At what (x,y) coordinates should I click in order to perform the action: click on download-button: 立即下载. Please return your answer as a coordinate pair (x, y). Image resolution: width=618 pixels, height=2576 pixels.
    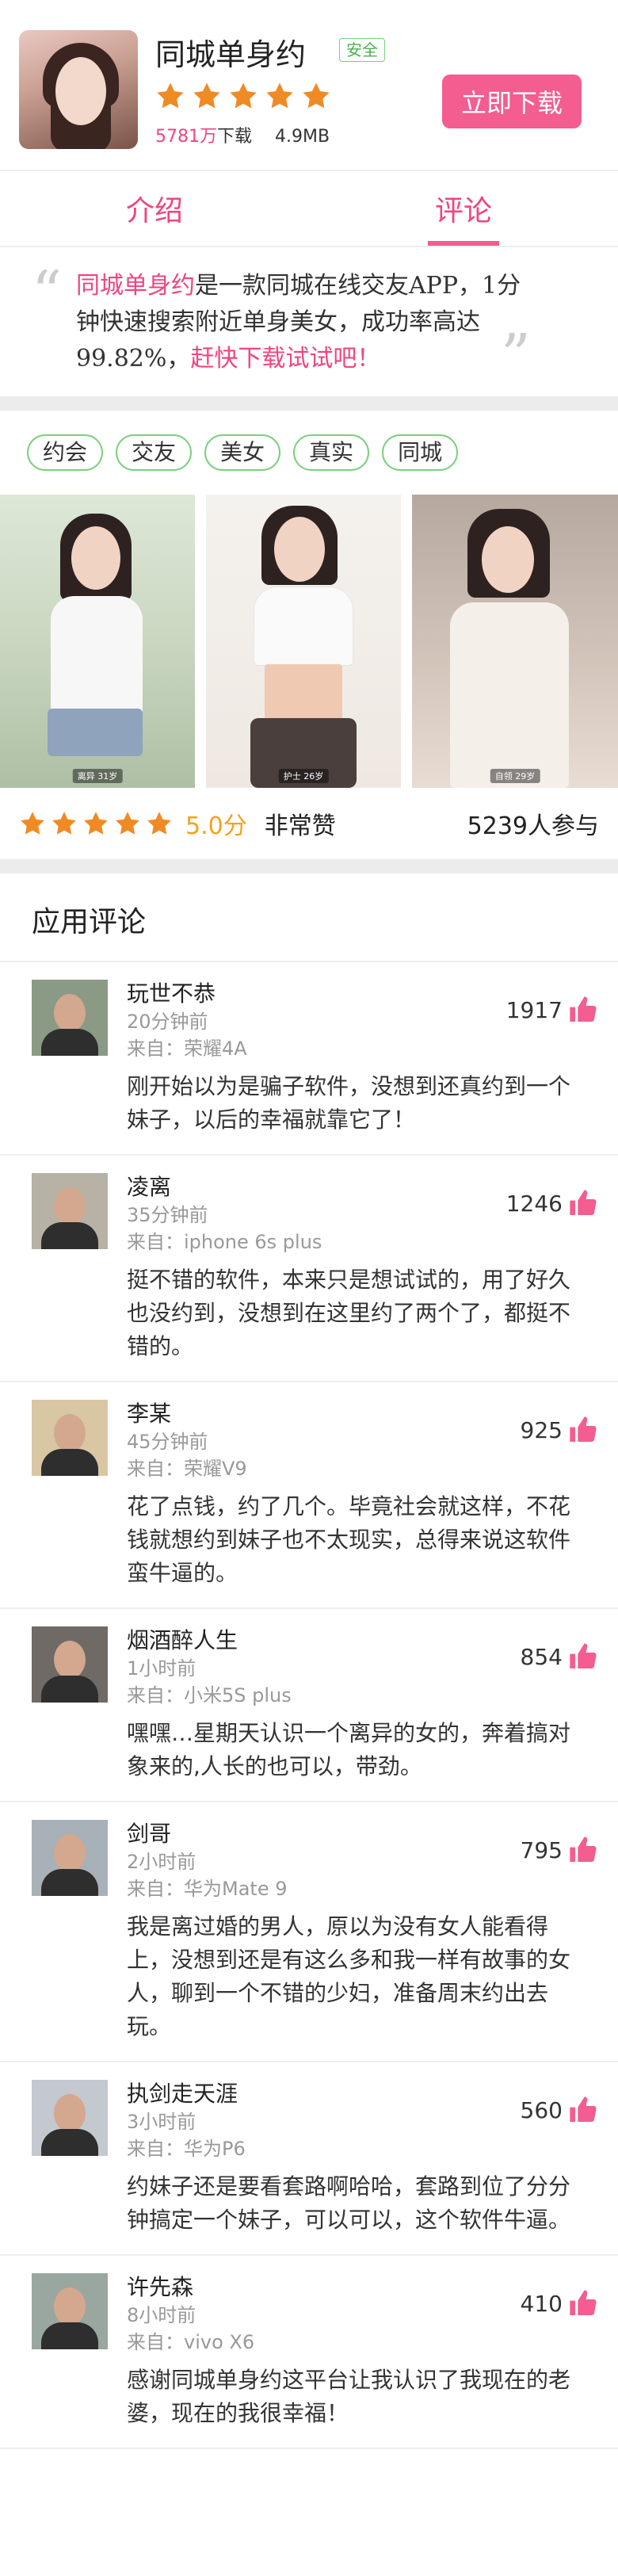
    Looking at the image, I should click on (512, 101).